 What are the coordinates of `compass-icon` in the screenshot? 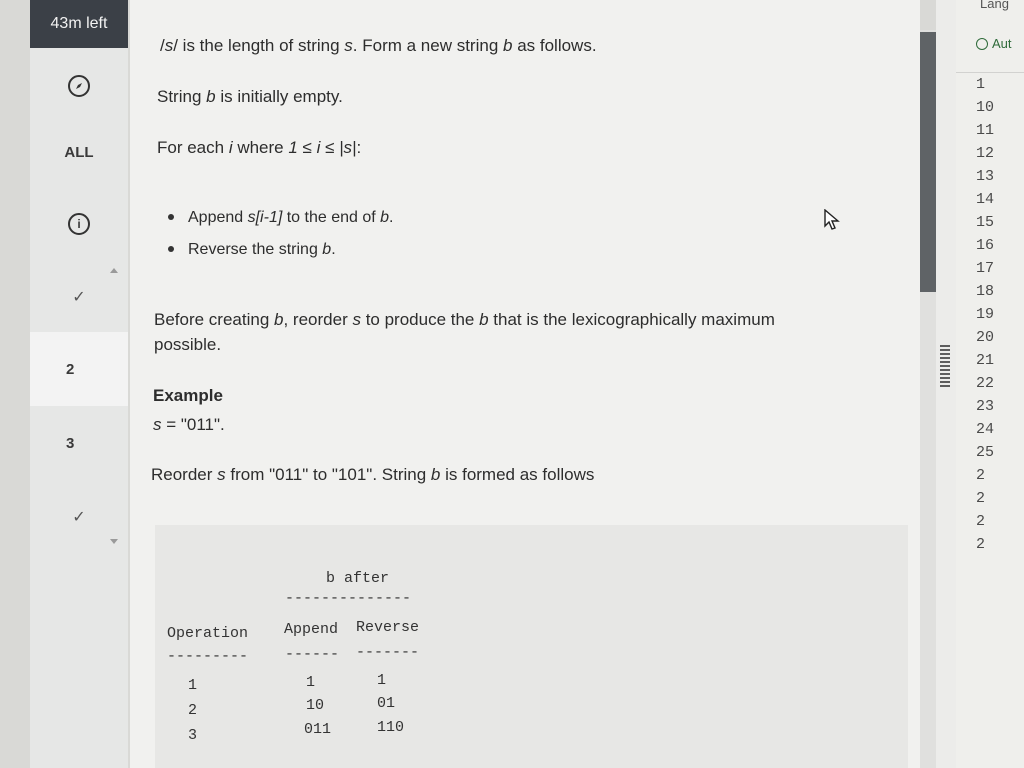 It's located at (79, 86).